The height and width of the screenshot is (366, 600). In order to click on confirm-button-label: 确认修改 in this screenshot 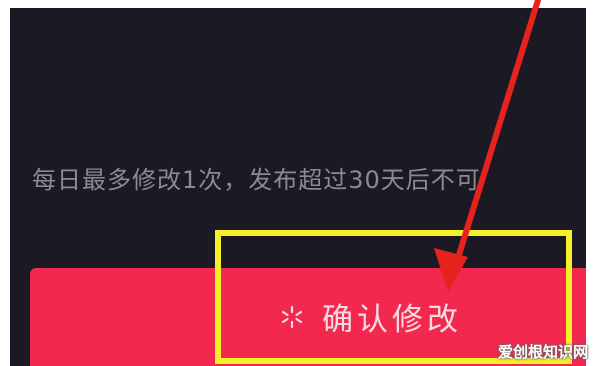, I will do `click(392, 320)`.